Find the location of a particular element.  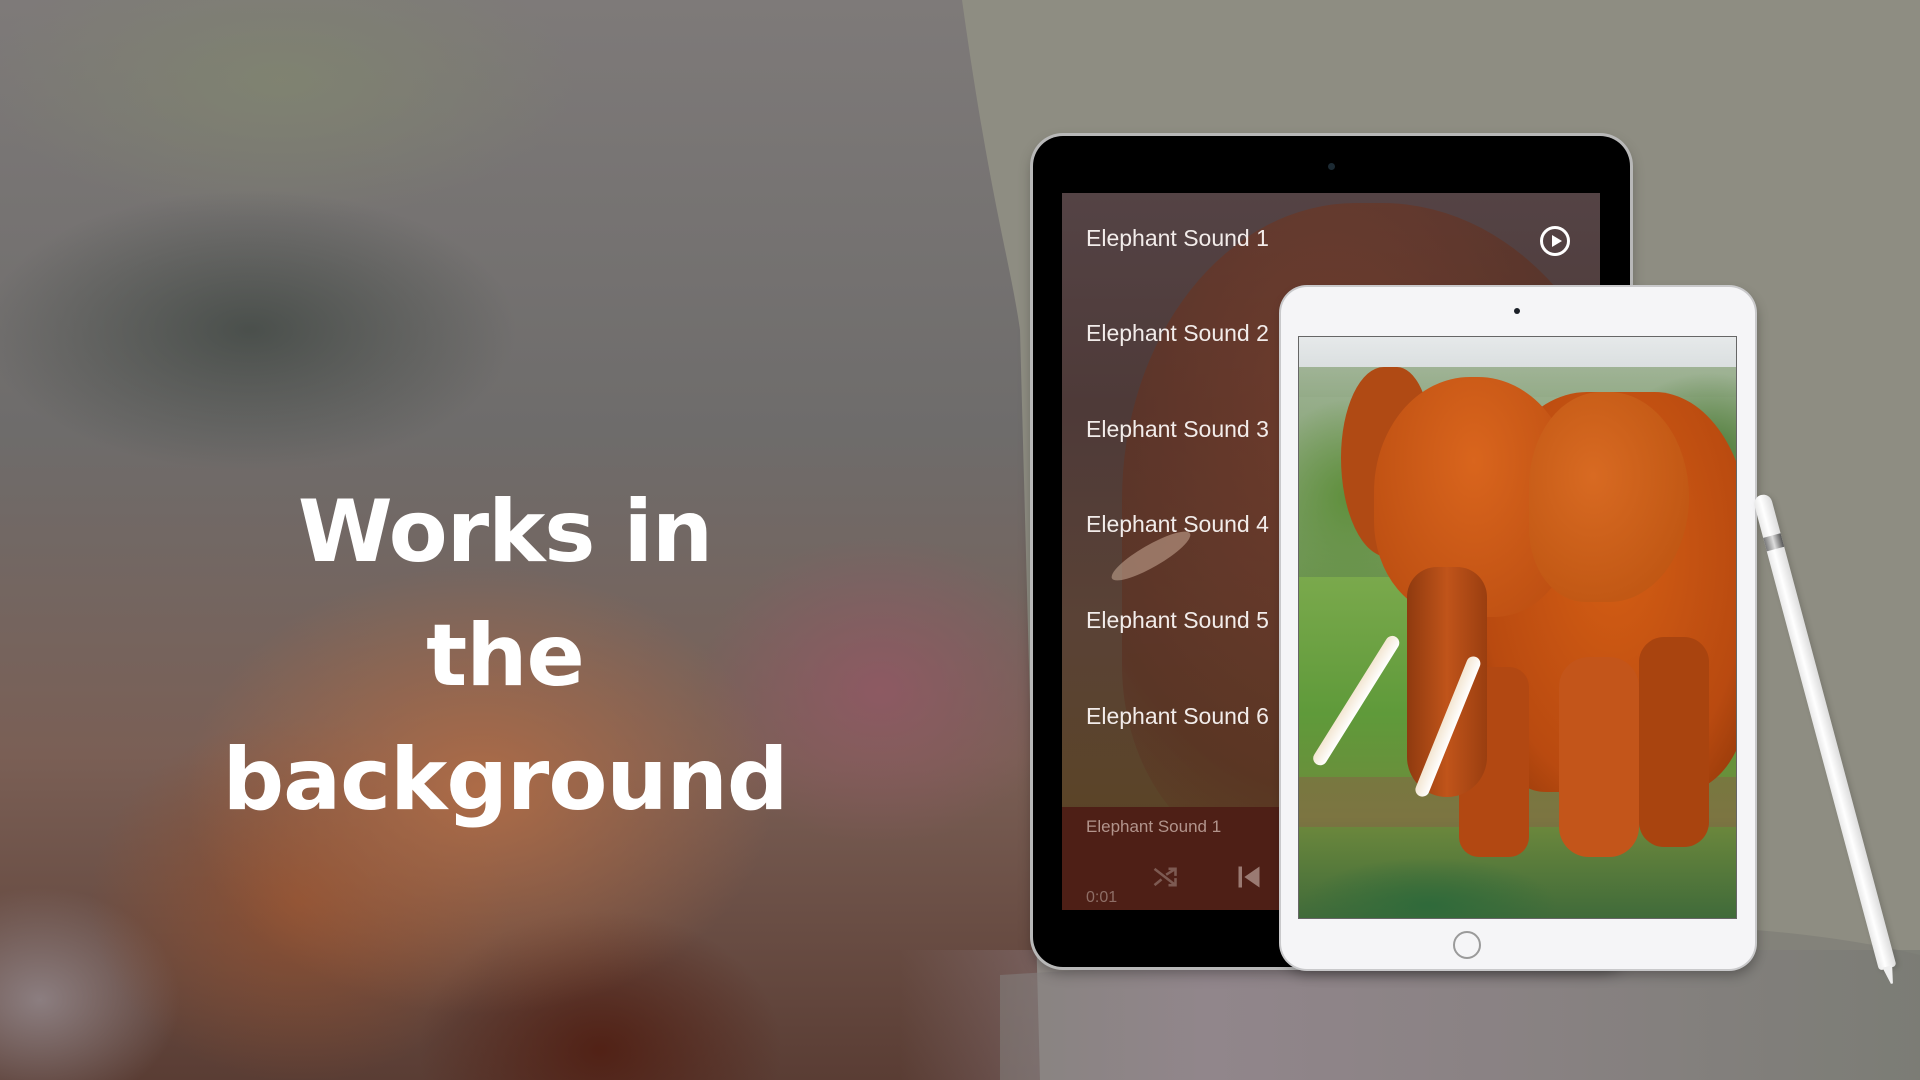

sound-label: Elephant Sound 5 is located at coordinates (1177, 620).